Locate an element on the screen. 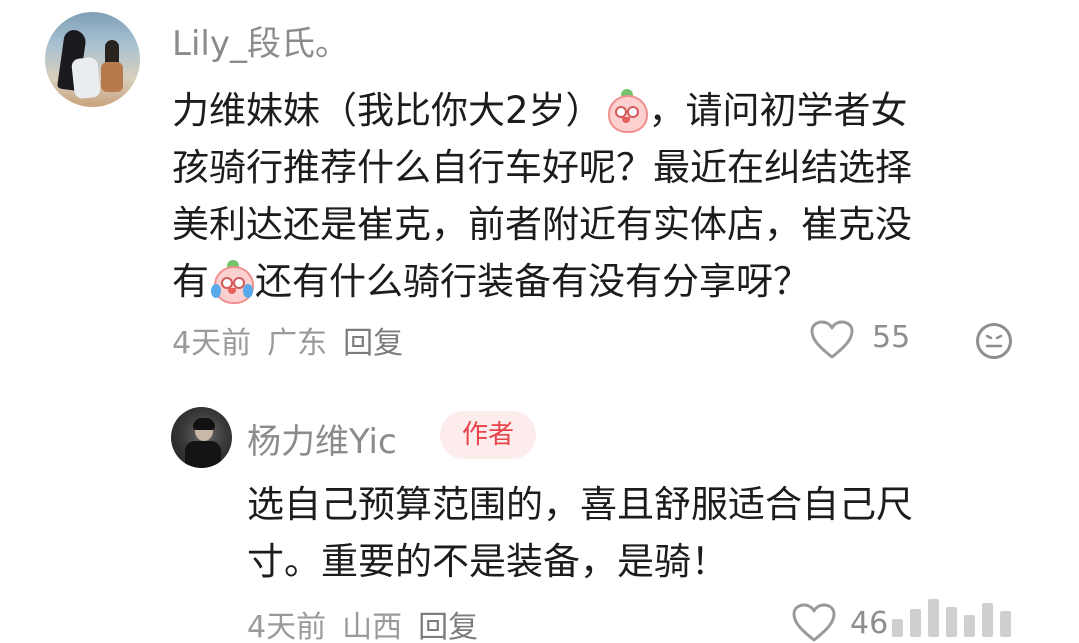 The width and height of the screenshot is (1079, 643). author-badge: 作者 is located at coordinates (488, 435).